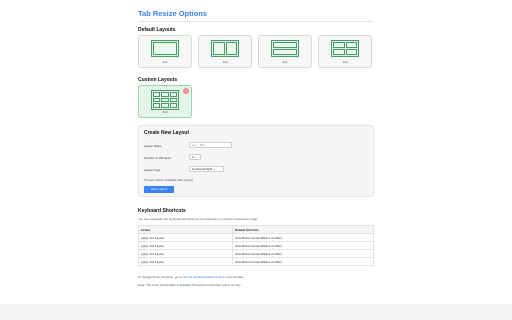 The width and height of the screenshot is (512, 320). I want to click on layout-1x1-preview, so click(165, 48).